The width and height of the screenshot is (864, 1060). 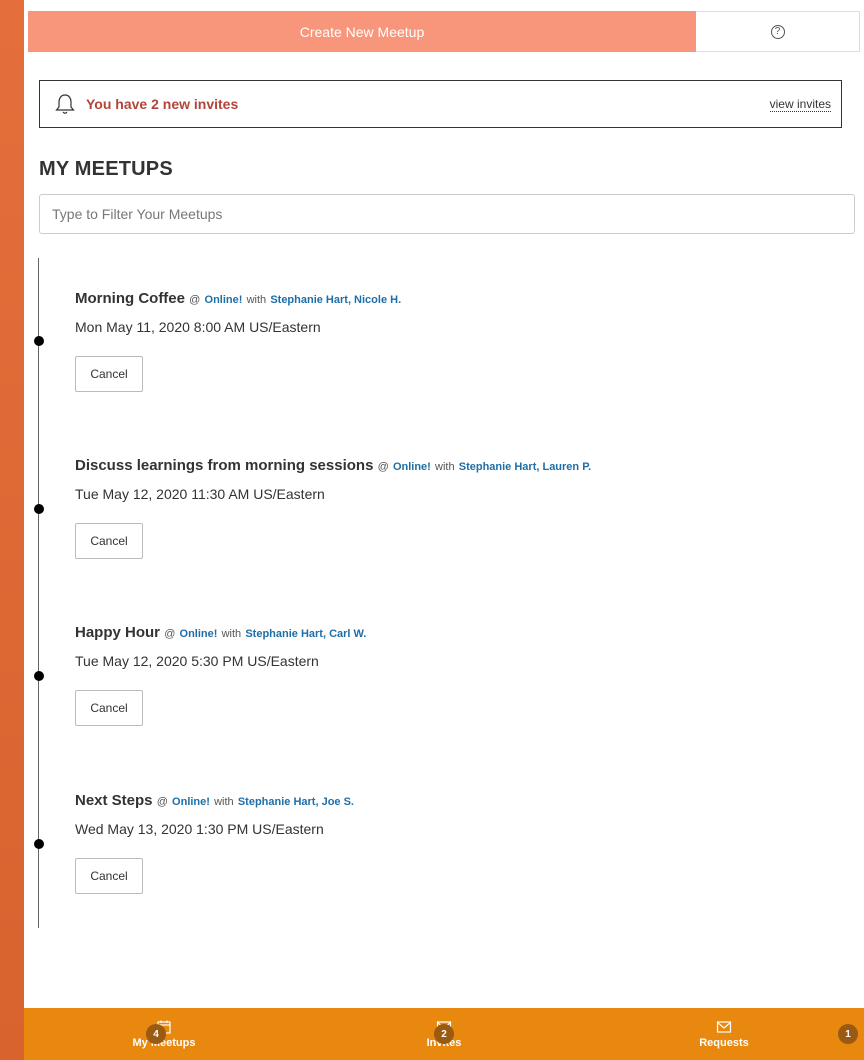 I want to click on meetup-time: Tue May 12, 2020 5:30 PM US/Eastern, so click(x=197, y=661).